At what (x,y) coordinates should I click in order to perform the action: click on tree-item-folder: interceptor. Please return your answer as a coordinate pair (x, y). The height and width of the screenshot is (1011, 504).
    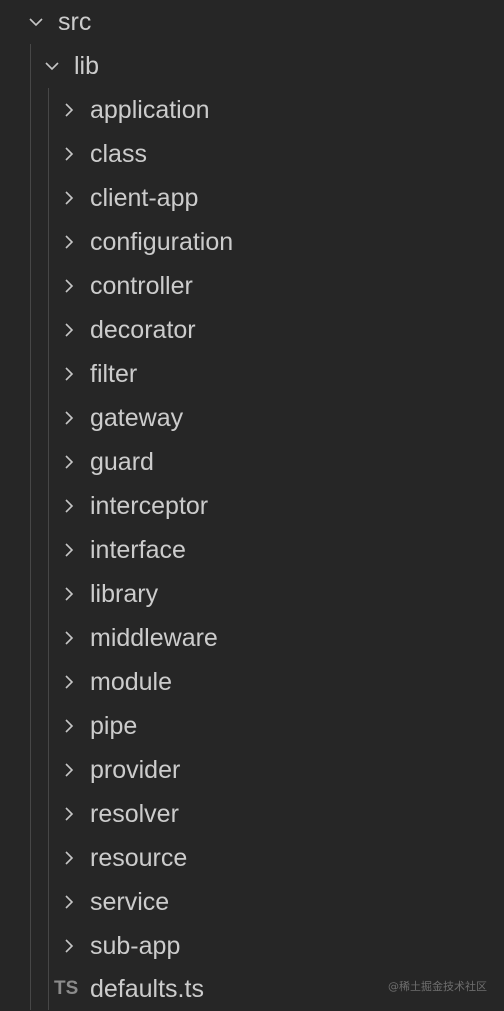
    Looking at the image, I should click on (252, 506).